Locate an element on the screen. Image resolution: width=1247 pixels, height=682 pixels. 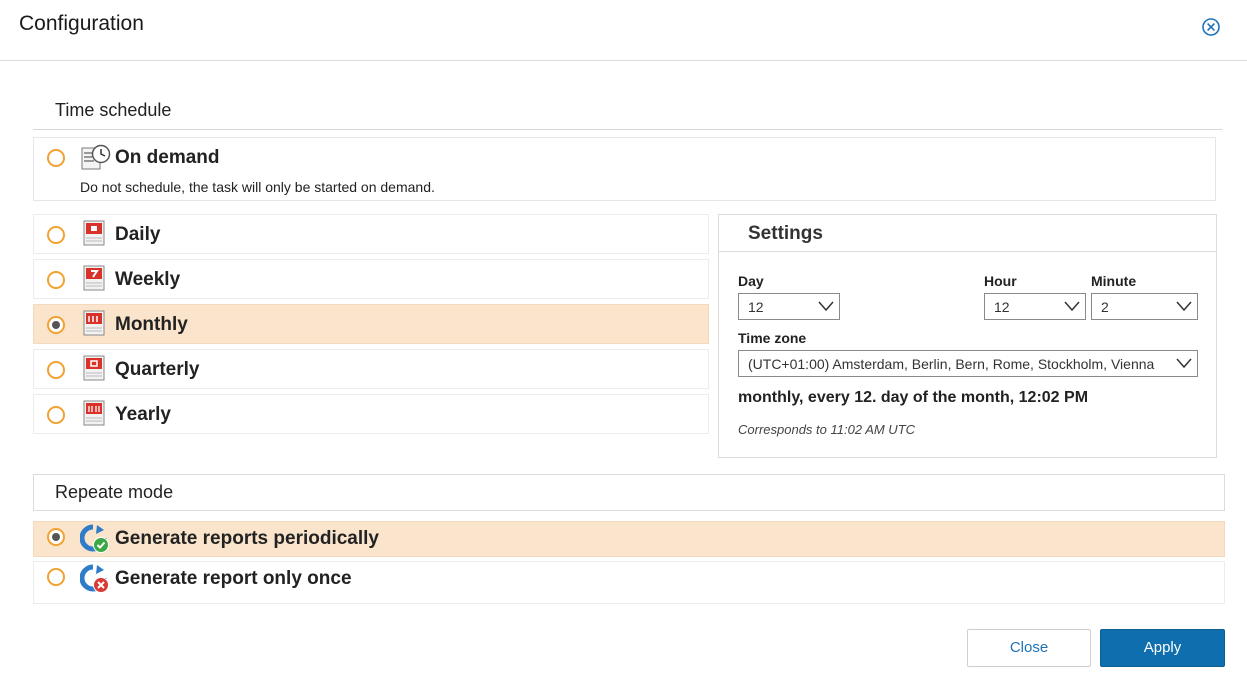
calendar-weekly-icon is located at coordinates (94, 278).